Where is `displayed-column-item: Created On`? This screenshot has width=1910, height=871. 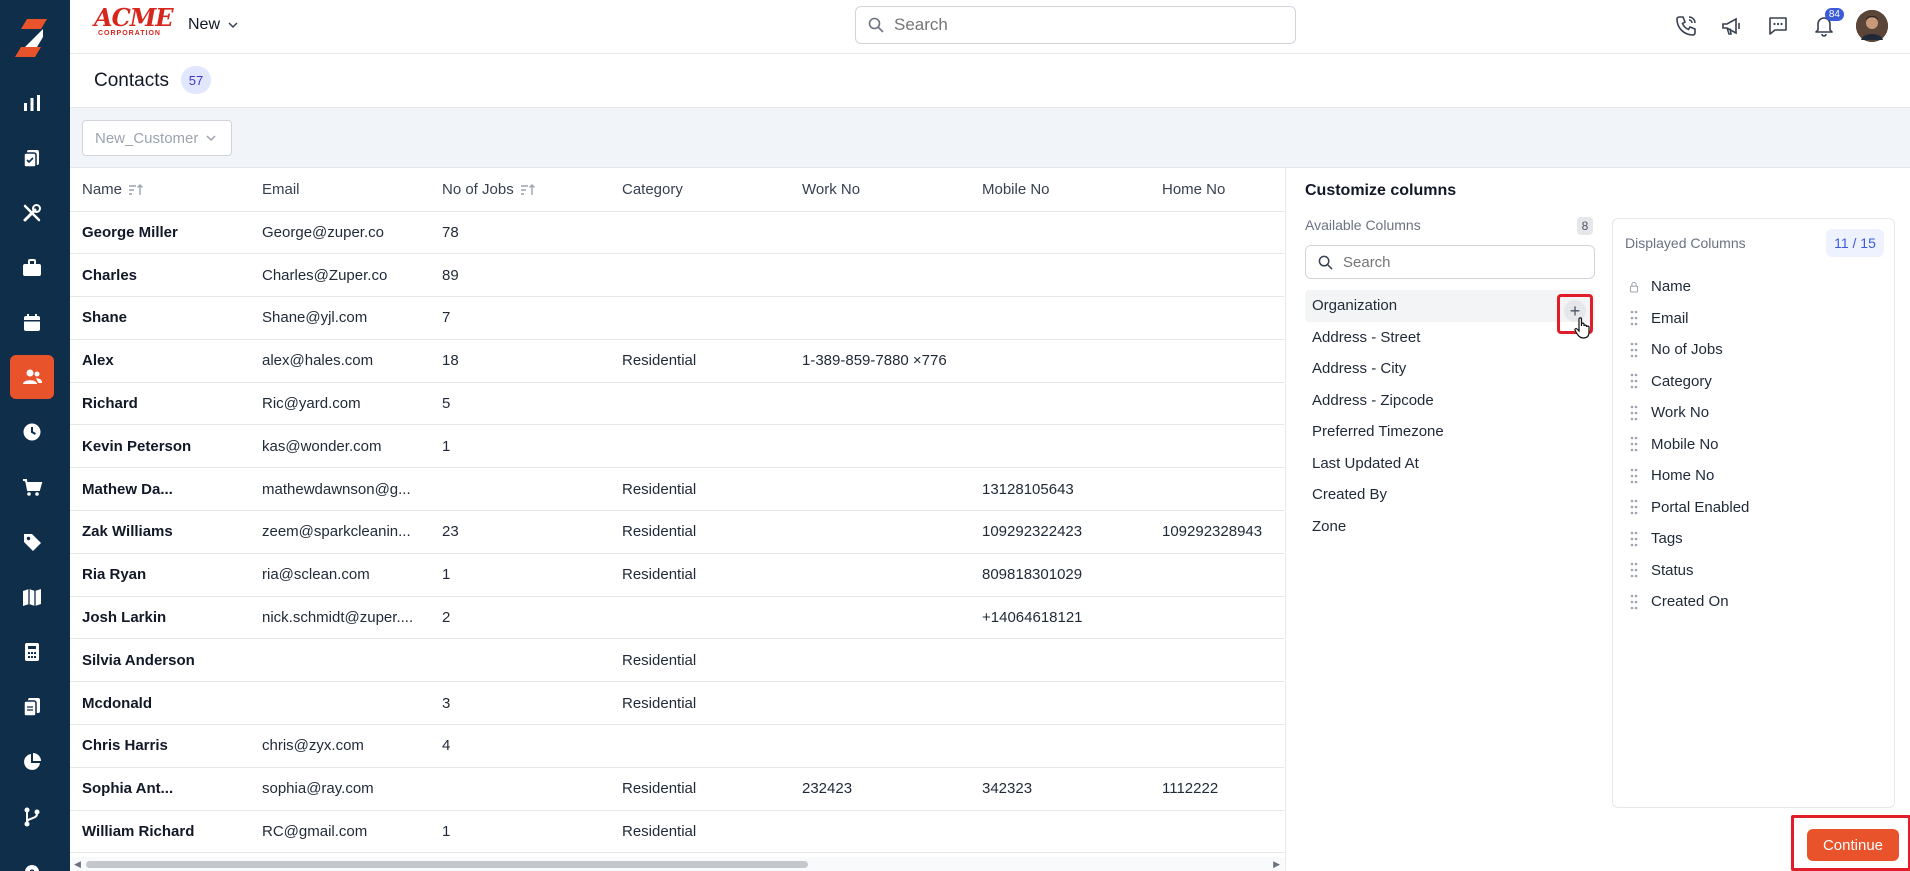 displayed-column-item: Created On is located at coordinates (1754, 602).